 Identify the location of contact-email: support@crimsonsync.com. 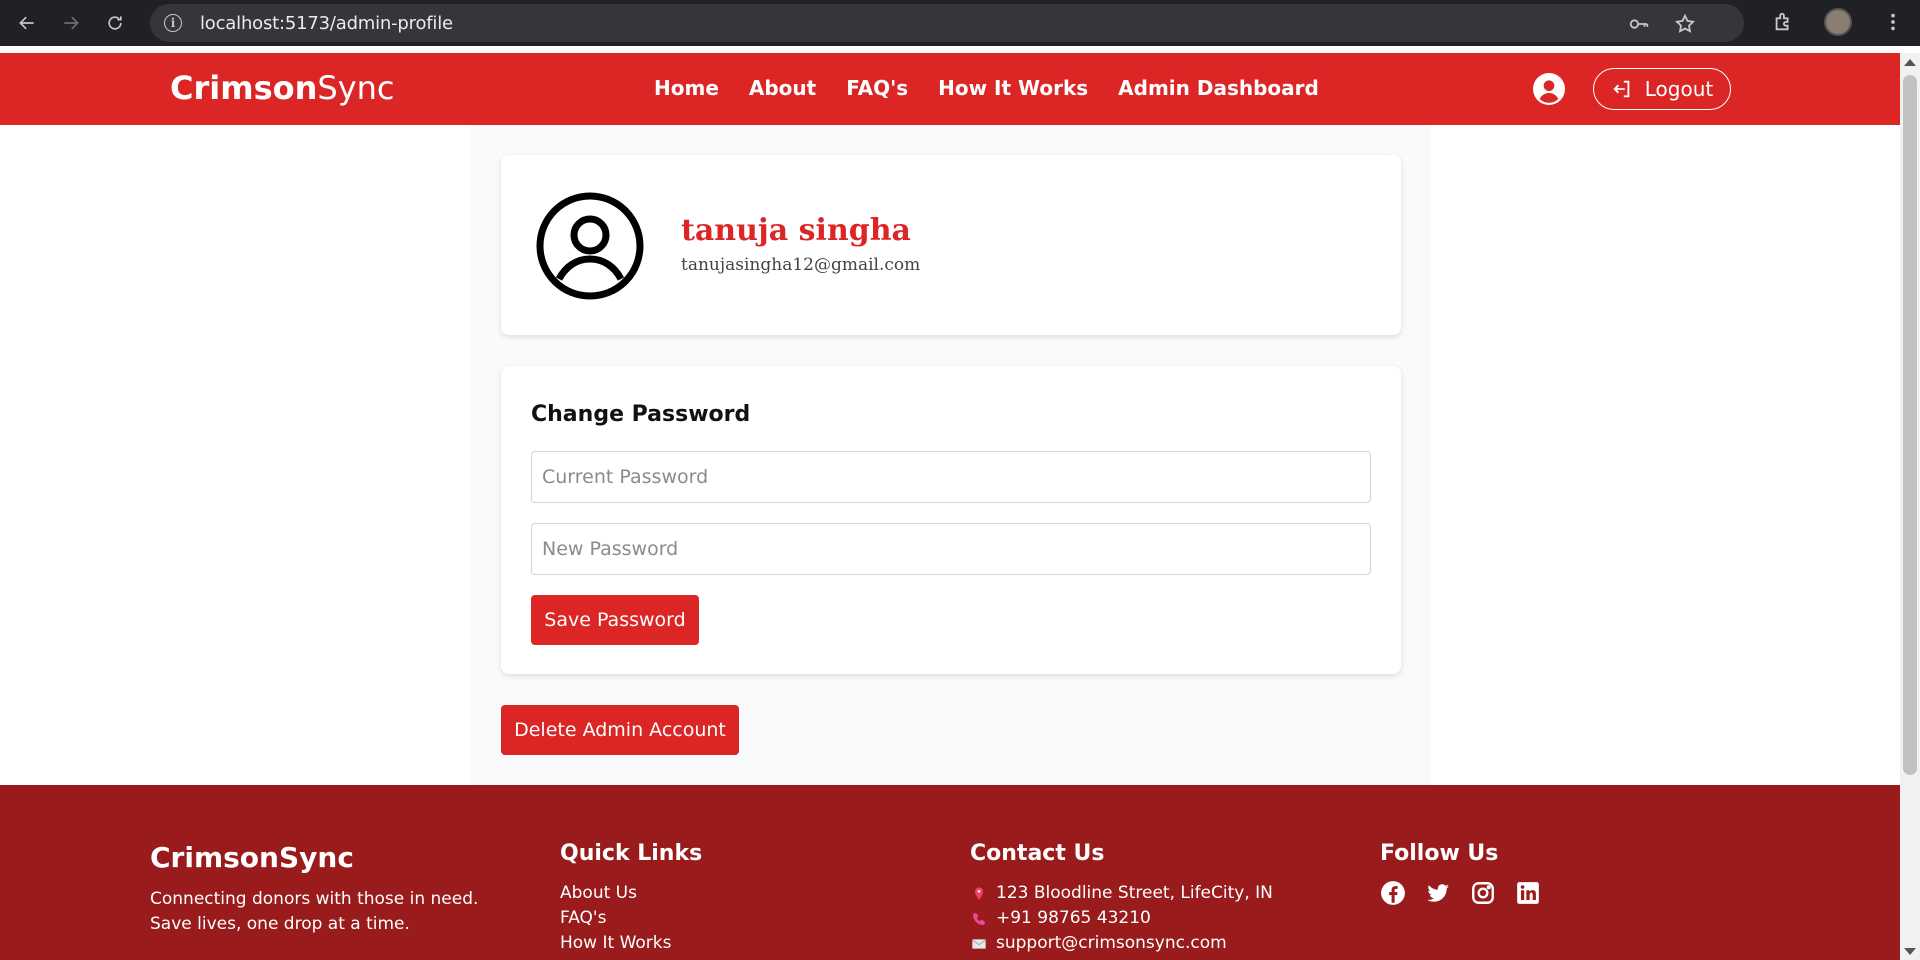
(1121, 943).